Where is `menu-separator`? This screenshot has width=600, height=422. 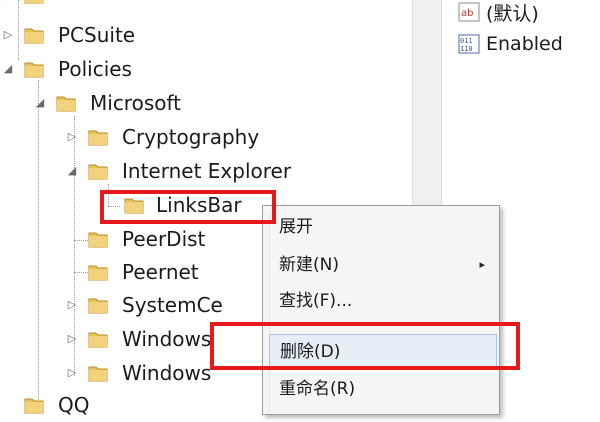
menu-separator is located at coordinates (393, 324).